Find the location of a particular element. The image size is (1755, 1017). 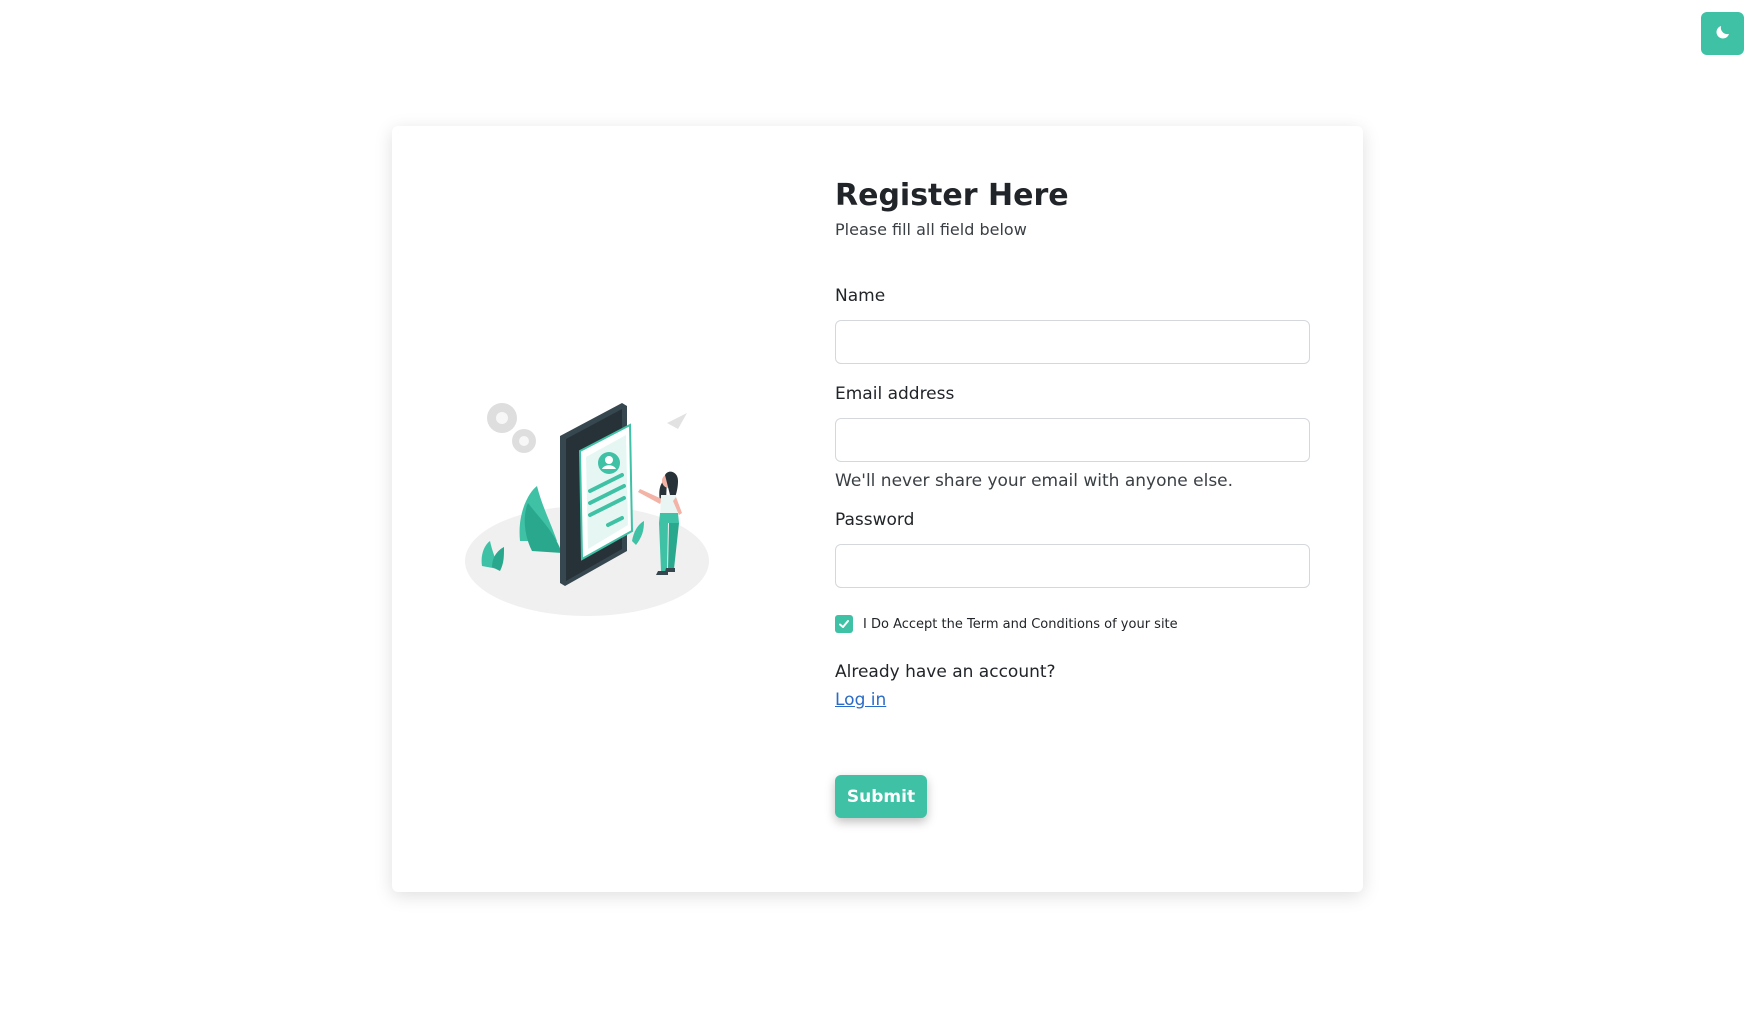

registration-illustration is located at coordinates (592, 508).